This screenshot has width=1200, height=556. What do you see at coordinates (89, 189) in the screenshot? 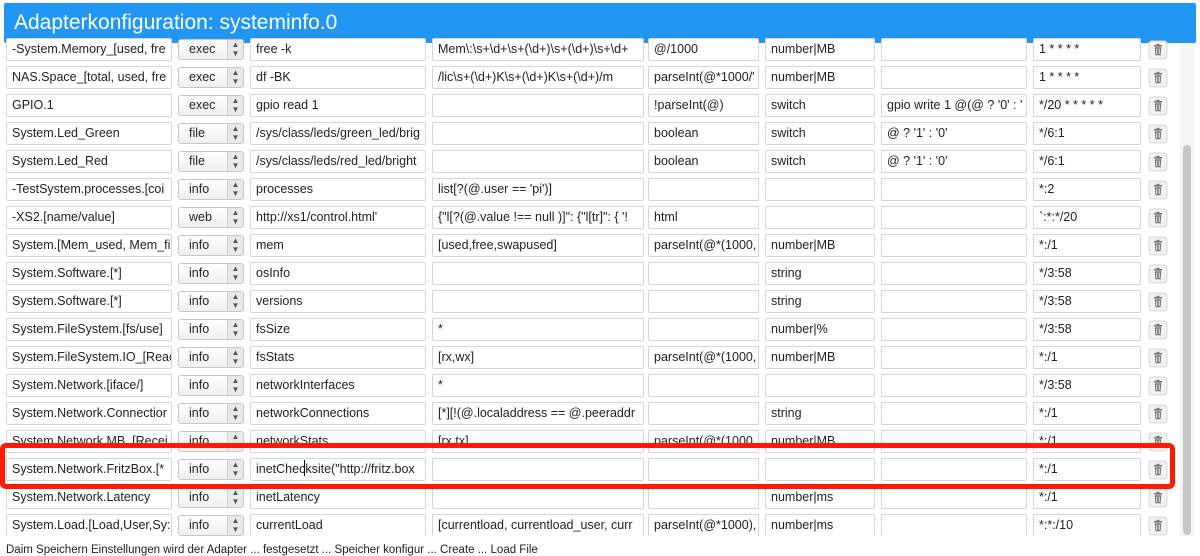
I see `name-input: -TestSystem.processes.[coi` at bounding box center [89, 189].